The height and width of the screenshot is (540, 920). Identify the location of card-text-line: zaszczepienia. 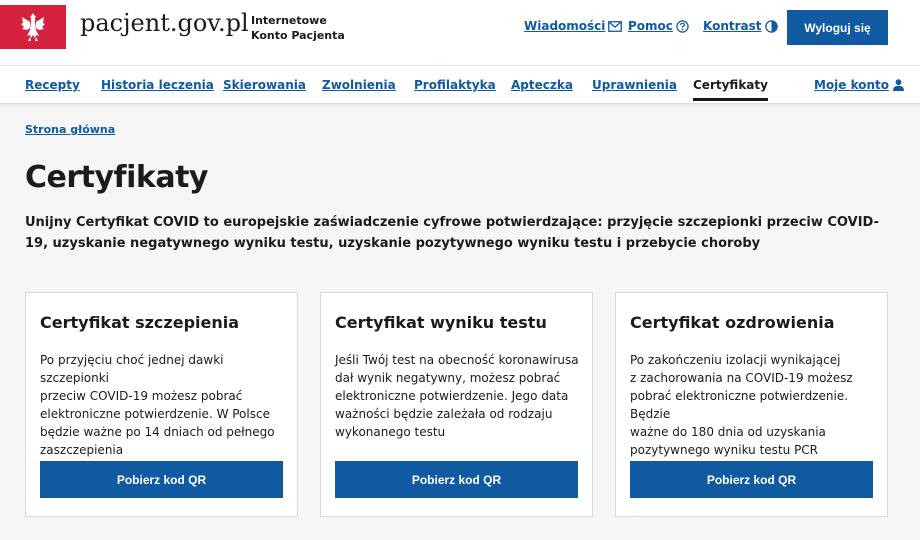
(82, 450).